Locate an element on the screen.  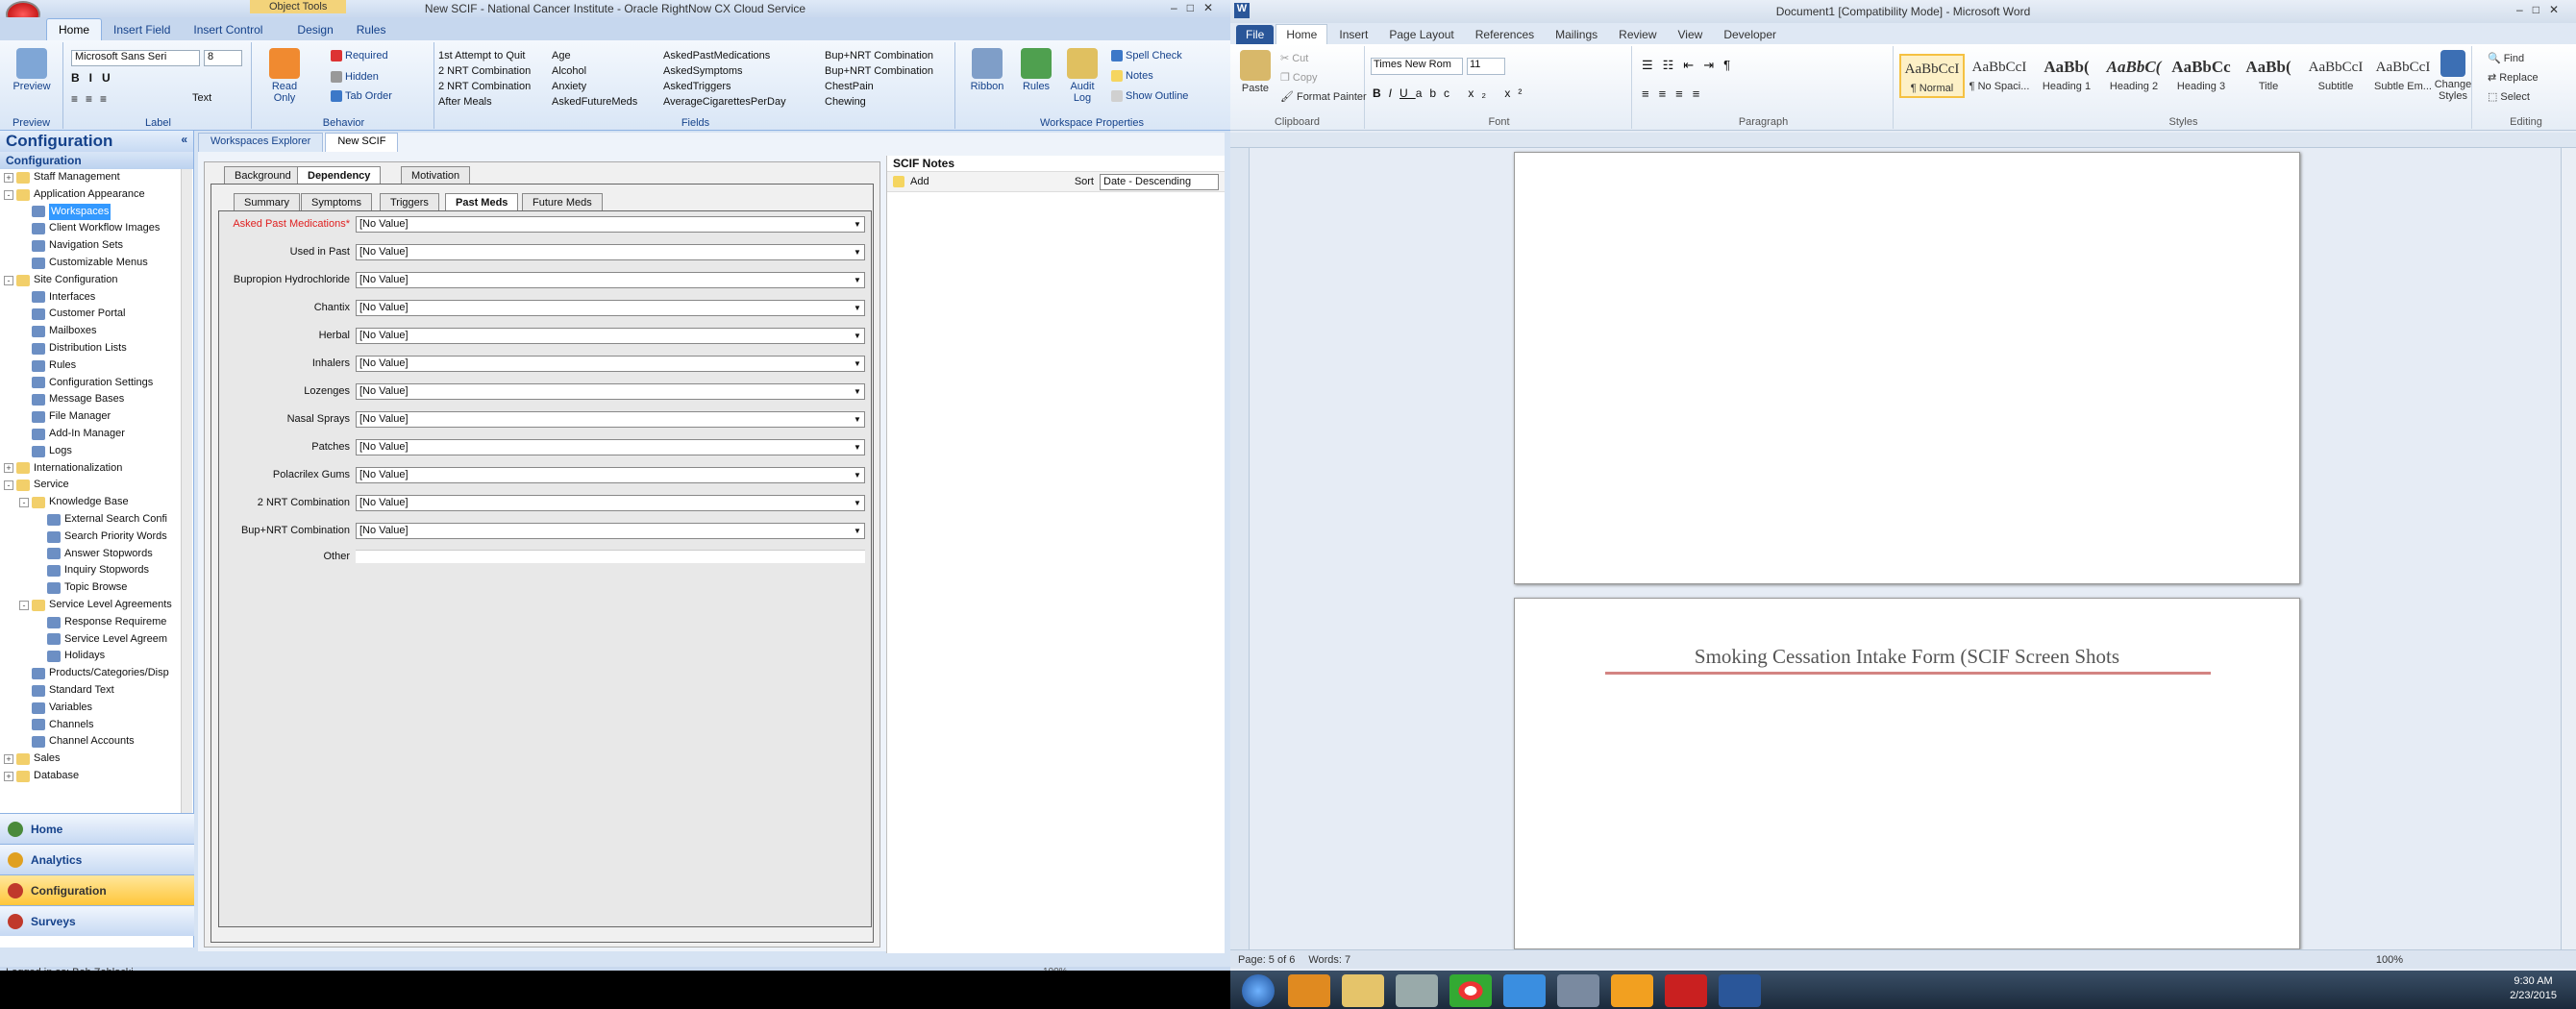
tab-new-scif: New SCIF is located at coordinates (362, 143).